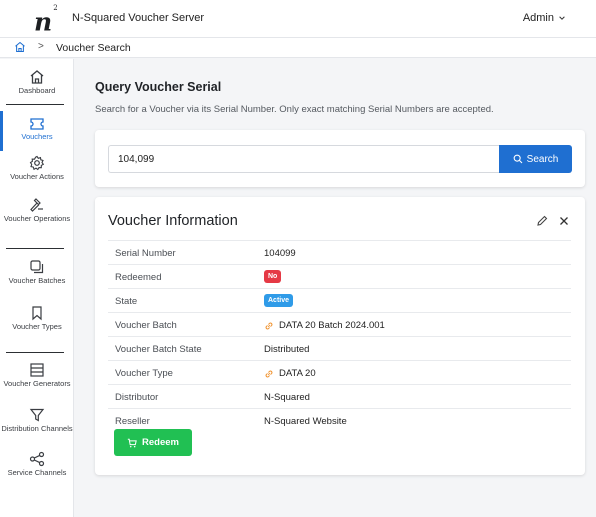 The width and height of the screenshot is (596, 517). I want to click on bookmark-icon, so click(37, 313).